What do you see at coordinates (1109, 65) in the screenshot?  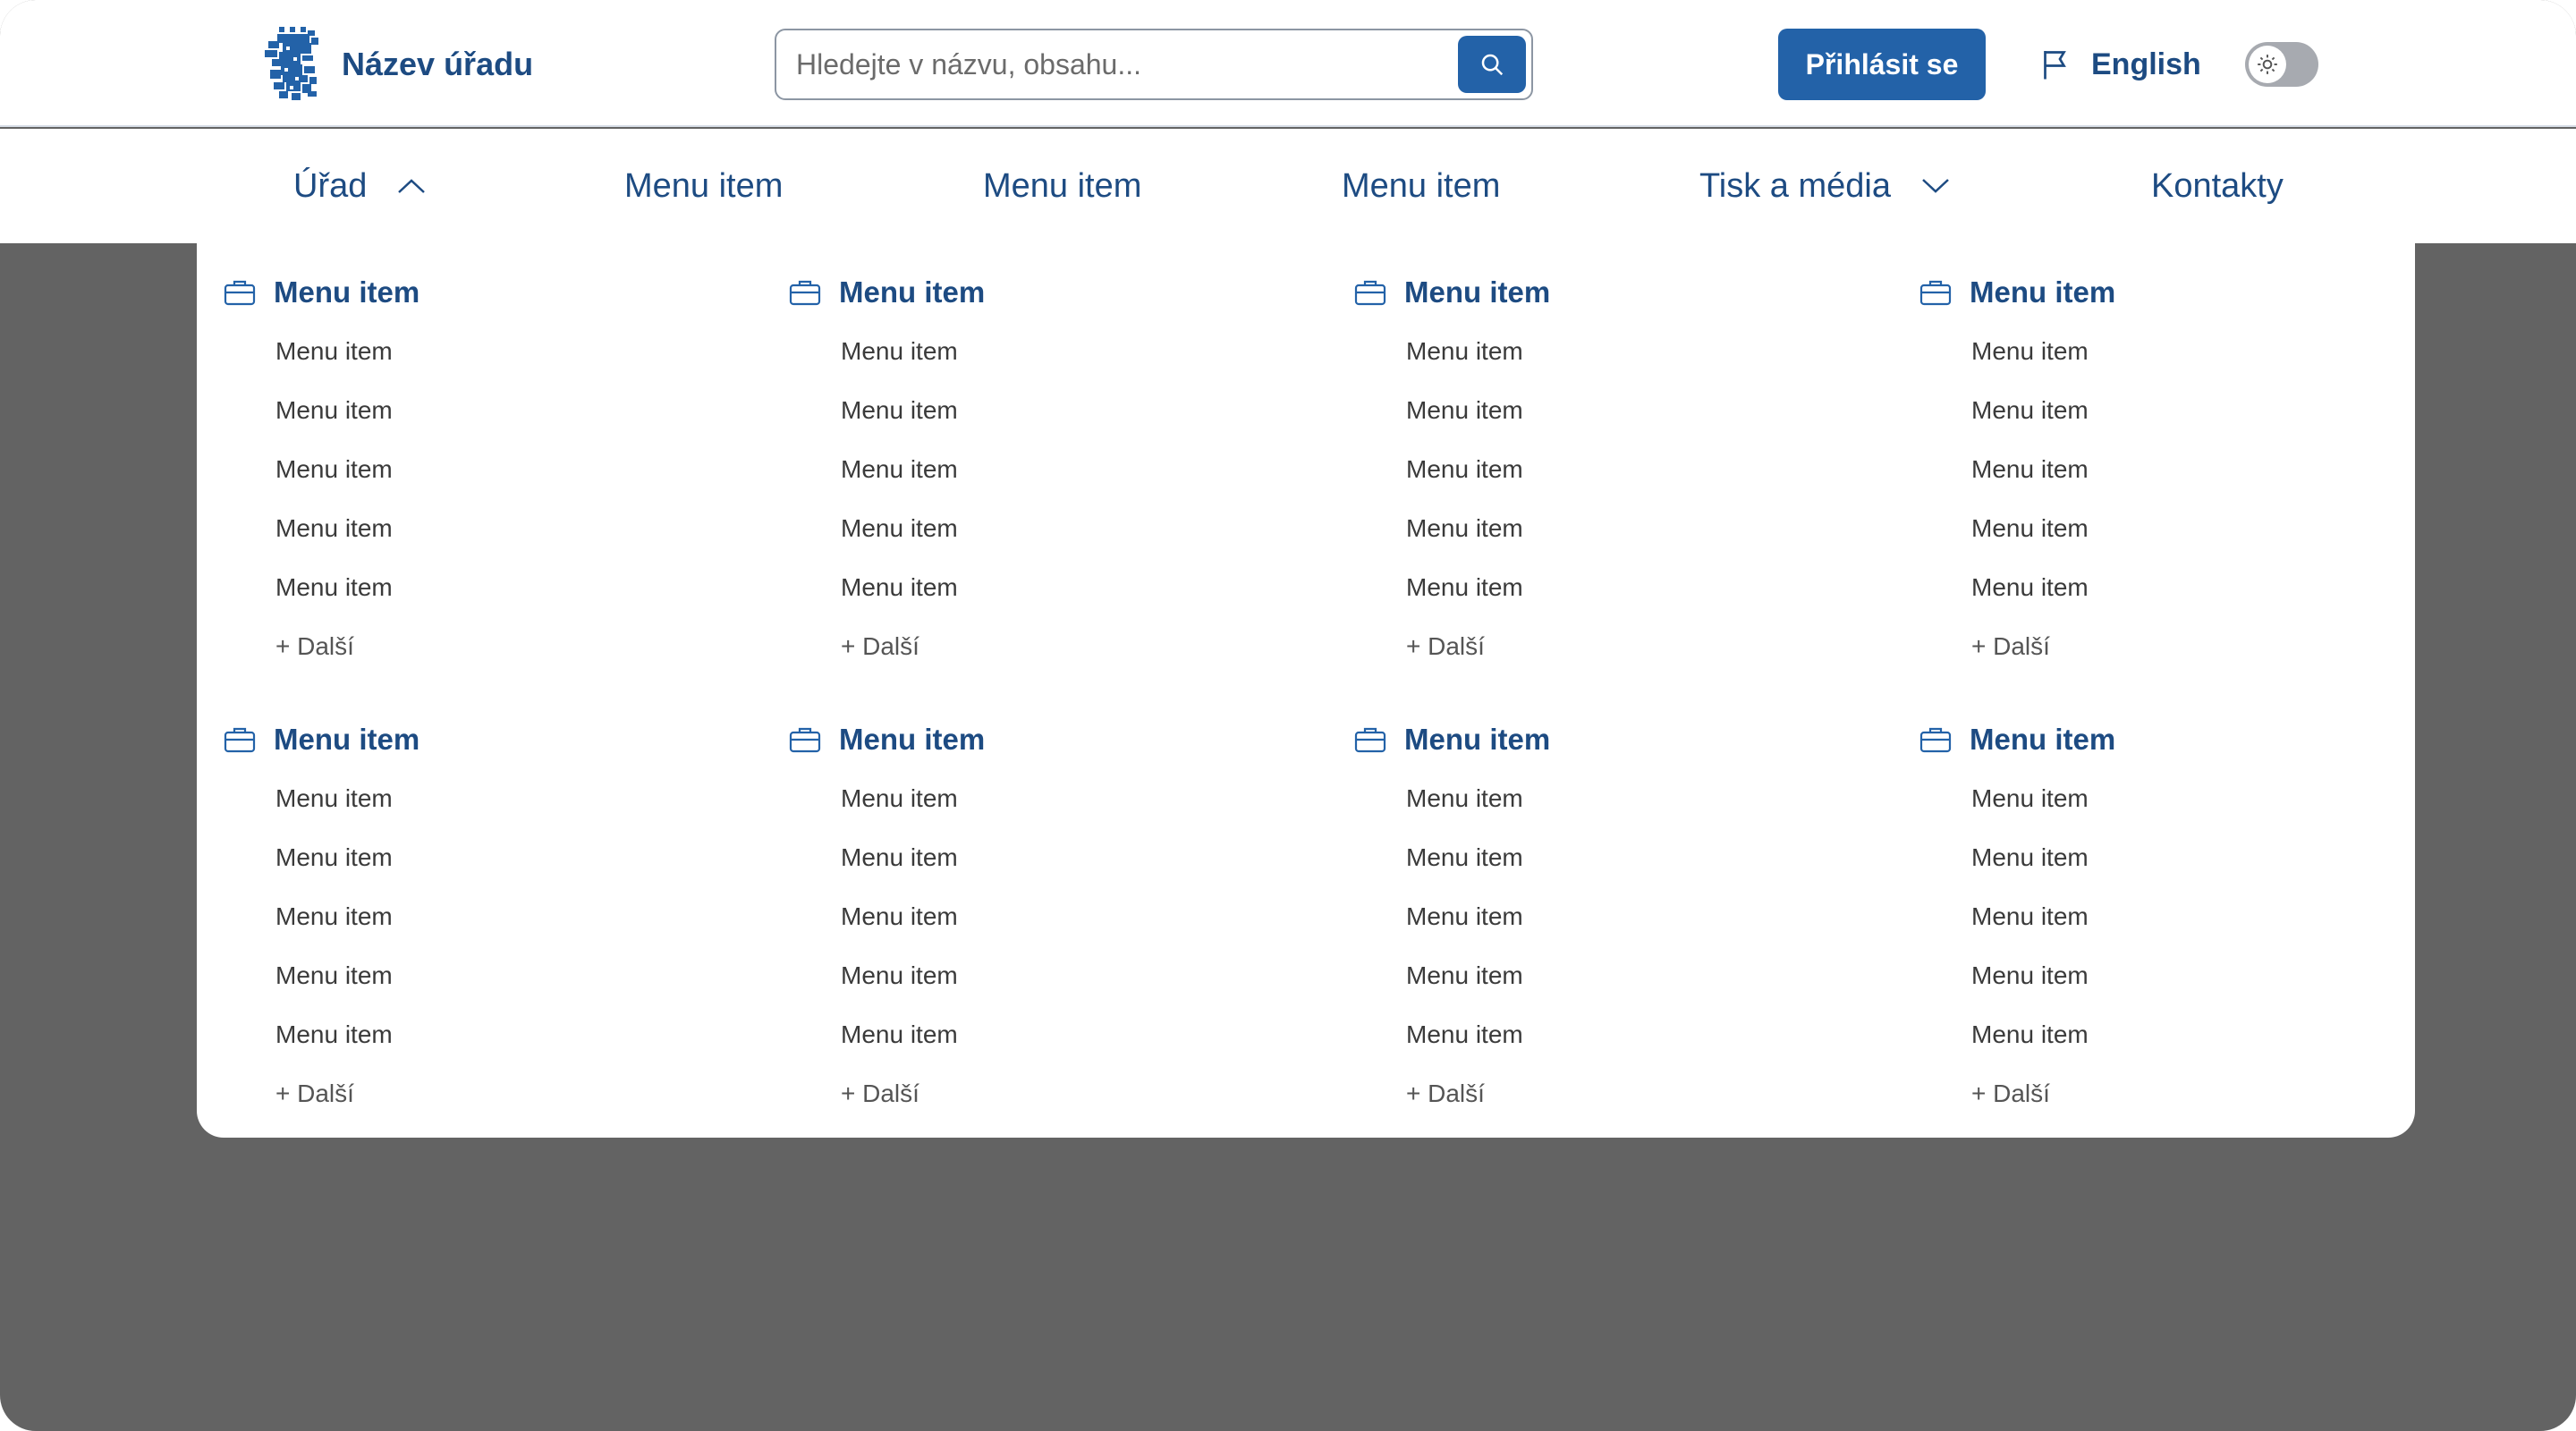 I see `search-input` at bounding box center [1109, 65].